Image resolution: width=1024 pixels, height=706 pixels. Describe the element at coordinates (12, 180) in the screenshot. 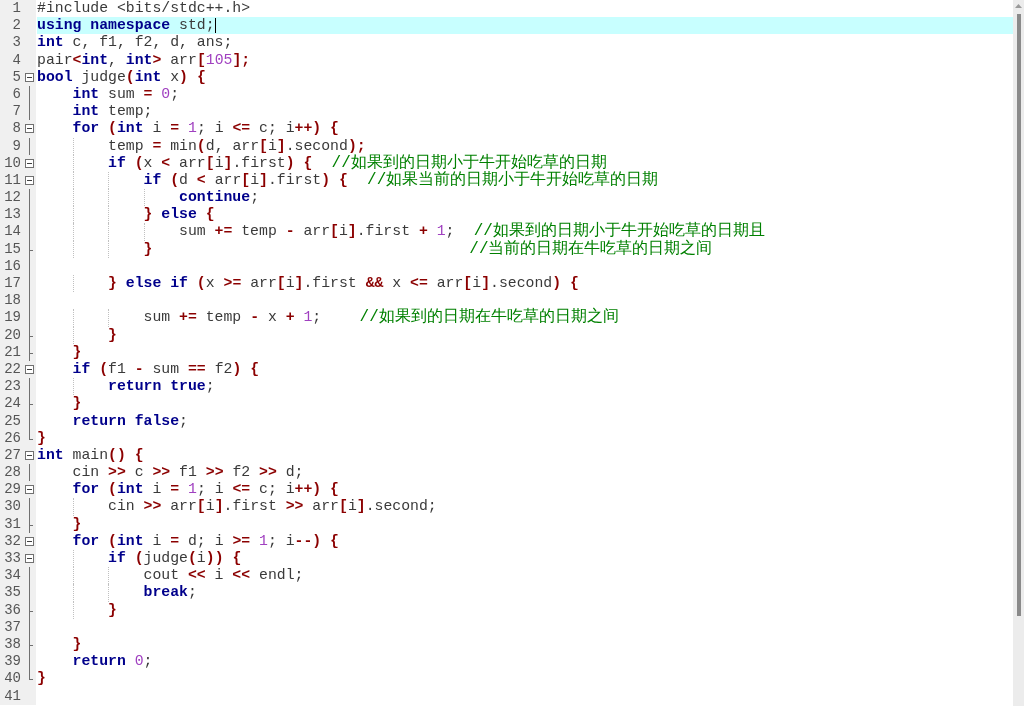

I see `line-number: 11` at that location.